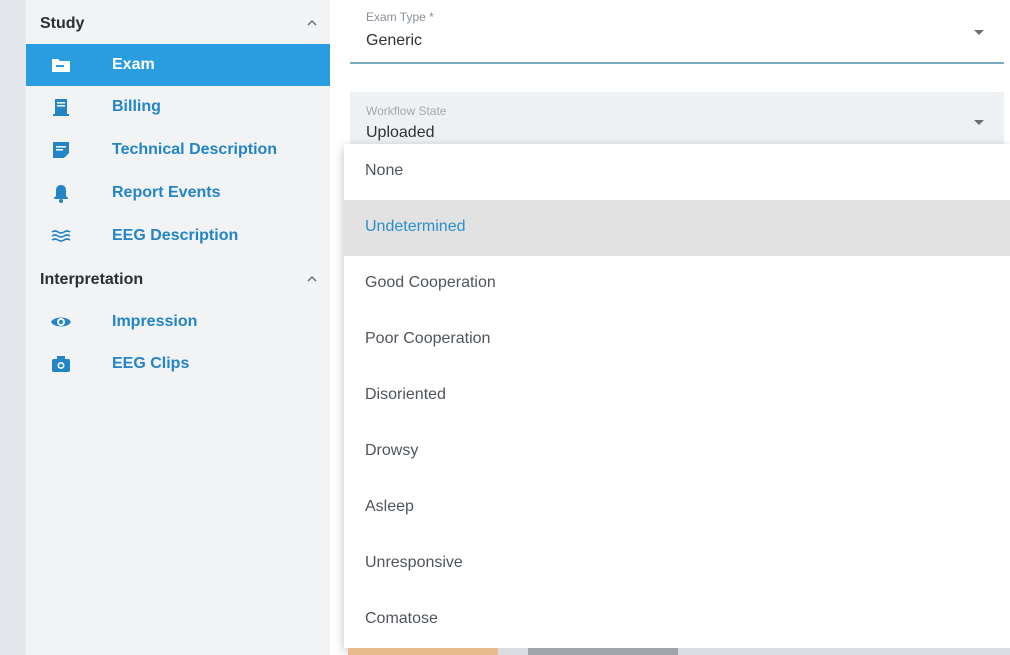 The width and height of the screenshot is (1010, 655). Describe the element at coordinates (423, 651) in the screenshot. I see `bottom-button-primary` at that location.